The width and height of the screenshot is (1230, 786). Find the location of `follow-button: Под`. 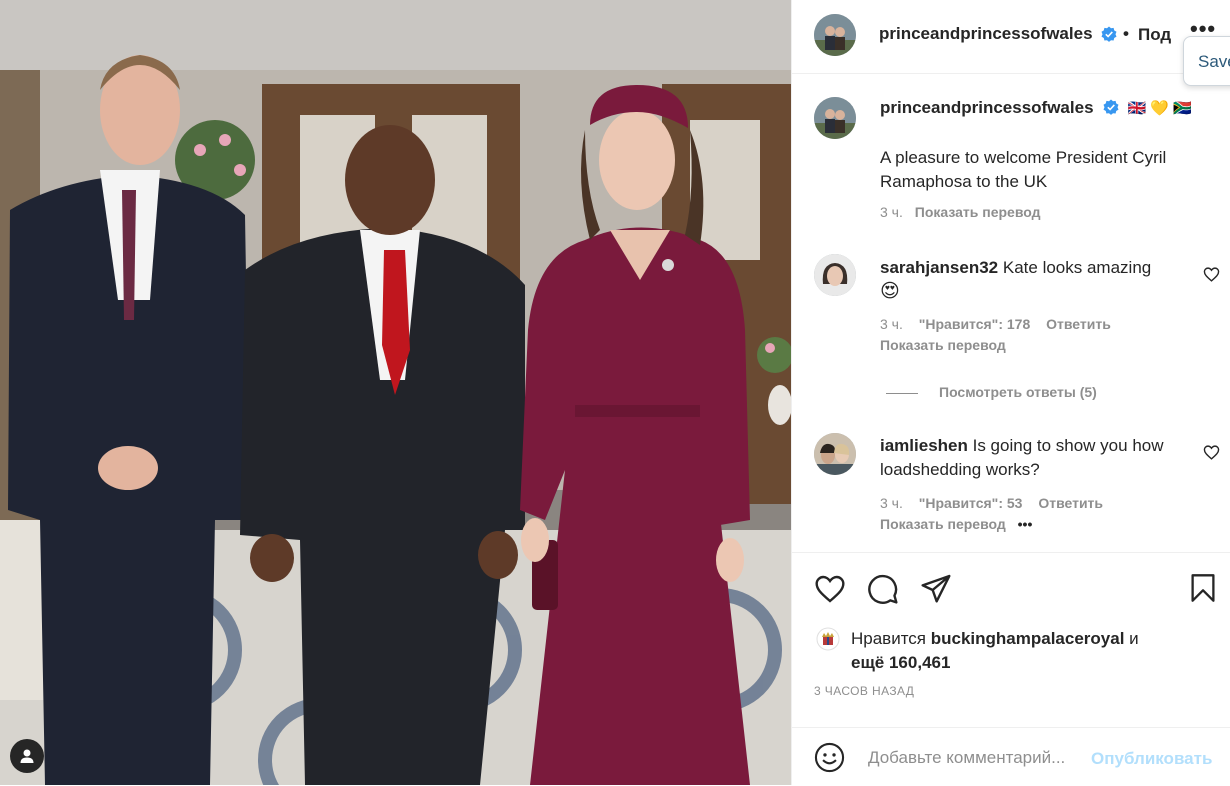

follow-button: Под is located at coordinates (1154, 35).